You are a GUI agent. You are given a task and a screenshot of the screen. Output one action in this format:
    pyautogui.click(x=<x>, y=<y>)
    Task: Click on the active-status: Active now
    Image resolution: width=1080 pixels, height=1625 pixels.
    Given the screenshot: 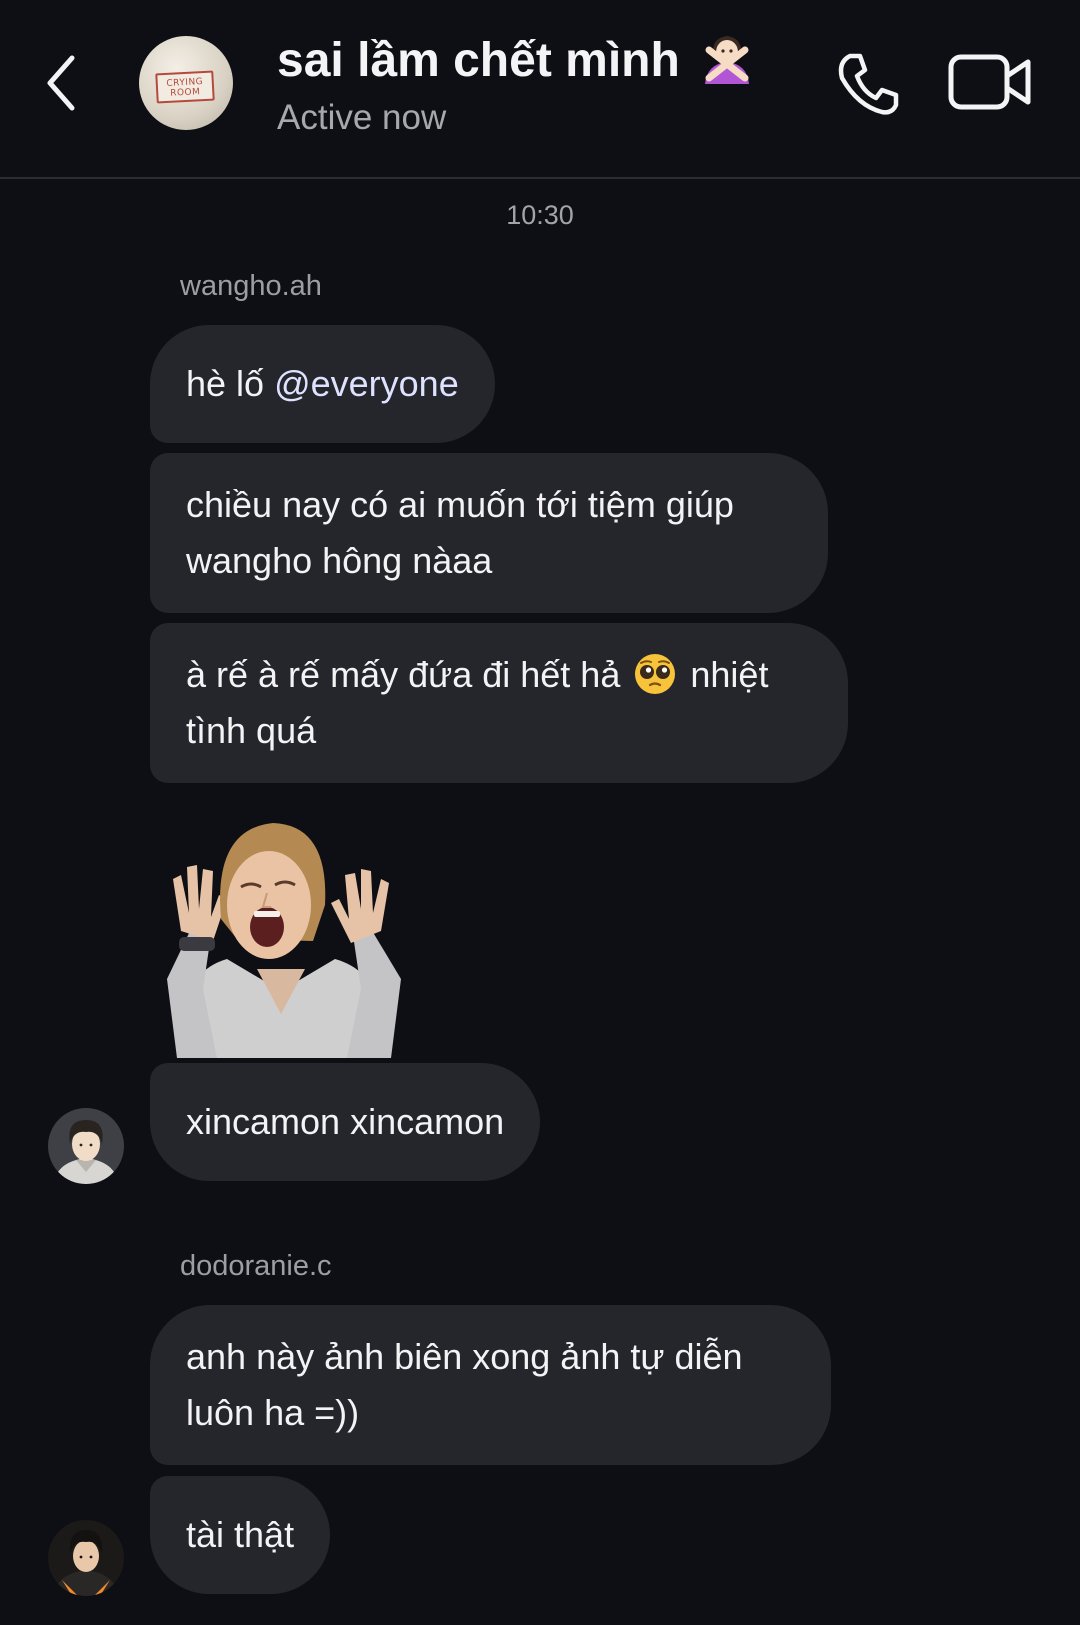 What is the action you would take?
    pyautogui.click(x=362, y=117)
    